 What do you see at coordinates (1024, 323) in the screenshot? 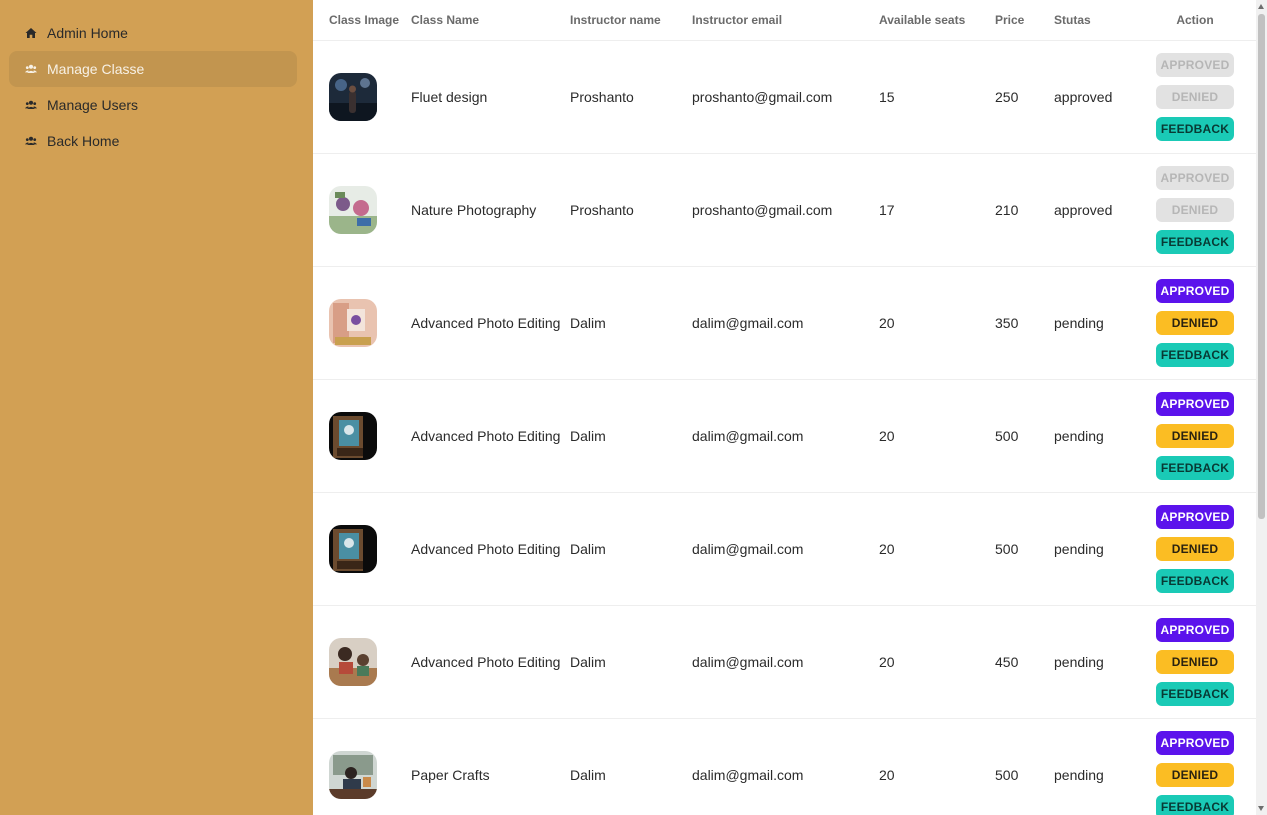
I see `price-cell: 350` at bounding box center [1024, 323].